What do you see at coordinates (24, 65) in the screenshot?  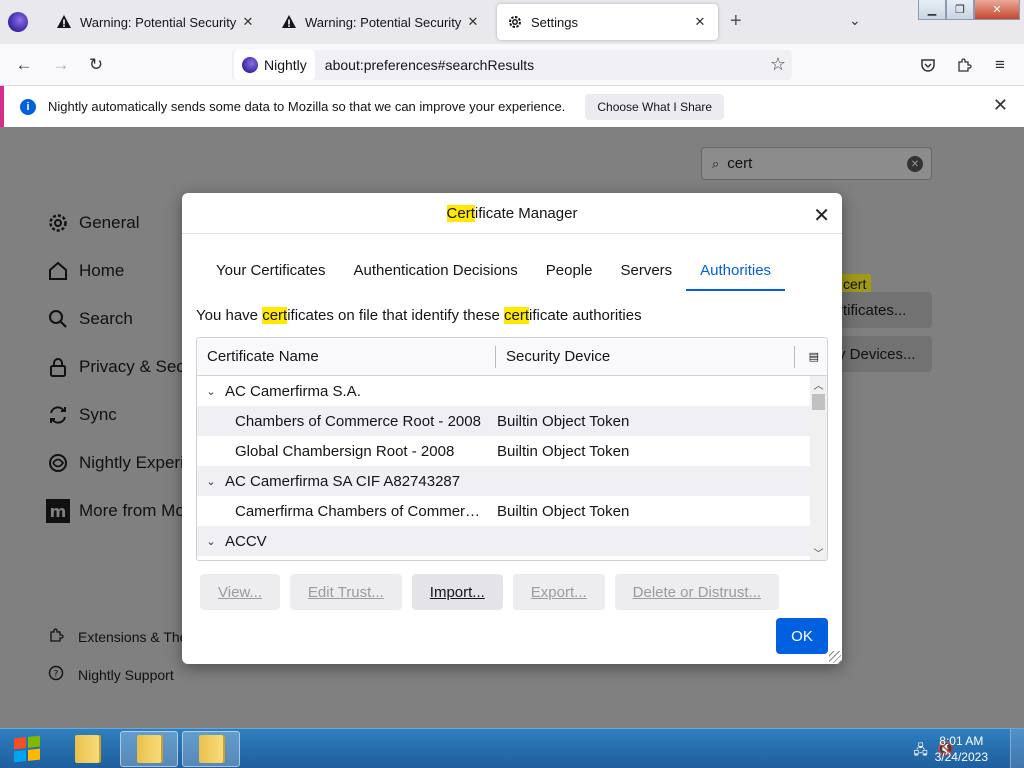 I see `back-arrow-icon: ←` at bounding box center [24, 65].